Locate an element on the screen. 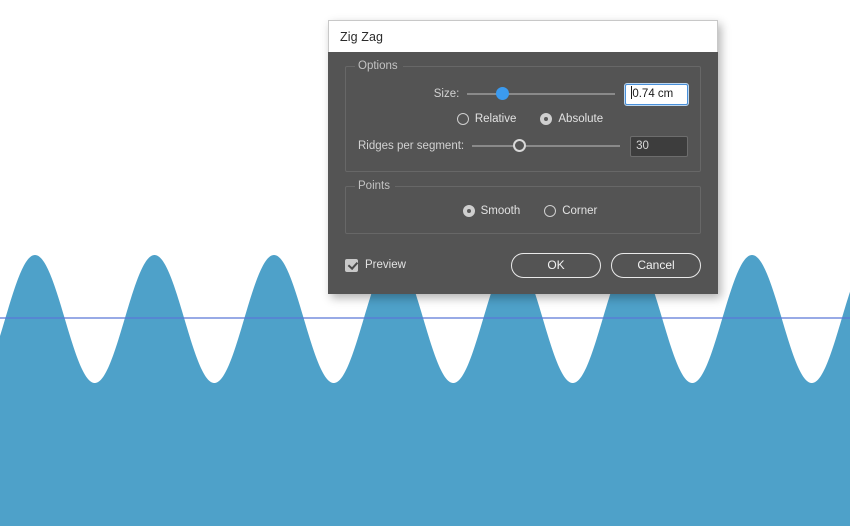 The height and width of the screenshot is (526, 850). points-radio-group: Smooth Corner is located at coordinates (523, 211).